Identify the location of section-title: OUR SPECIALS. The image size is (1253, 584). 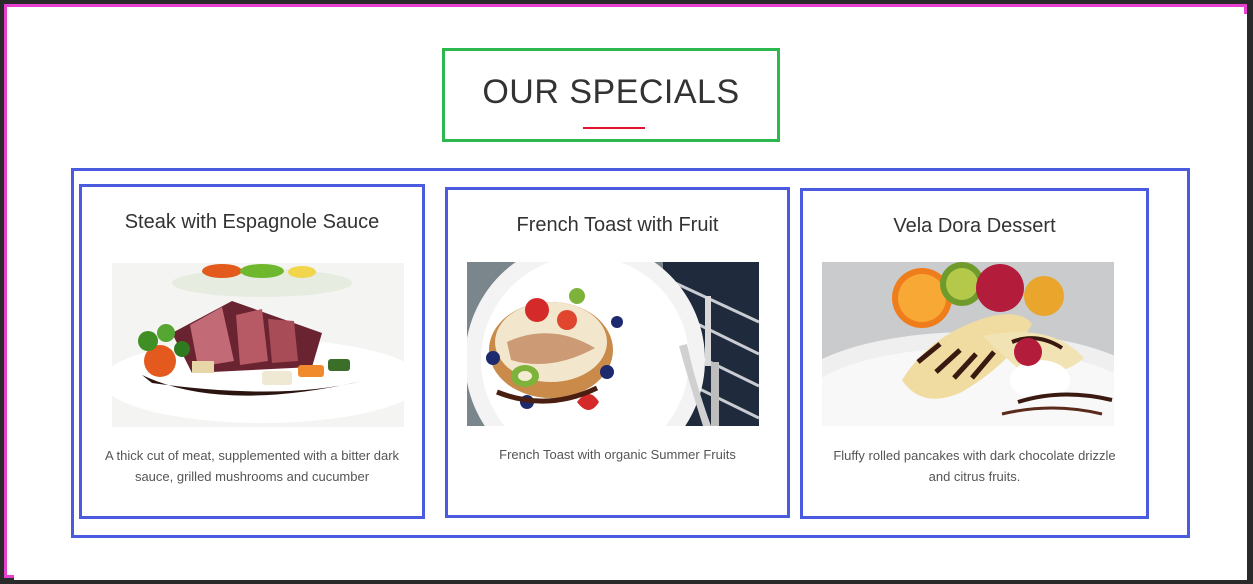
(611, 92).